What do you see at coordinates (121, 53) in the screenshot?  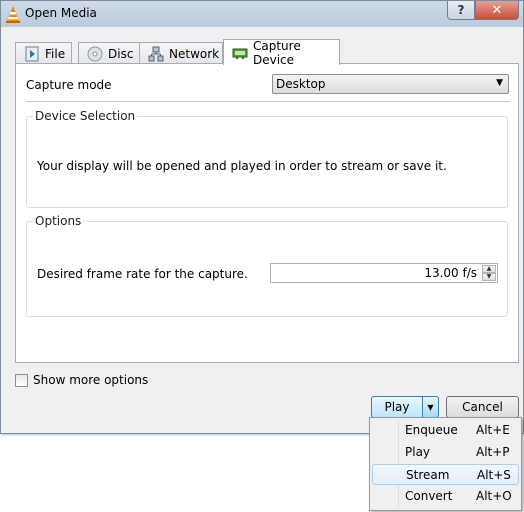 I see `tab-disc-label: Disc` at bounding box center [121, 53].